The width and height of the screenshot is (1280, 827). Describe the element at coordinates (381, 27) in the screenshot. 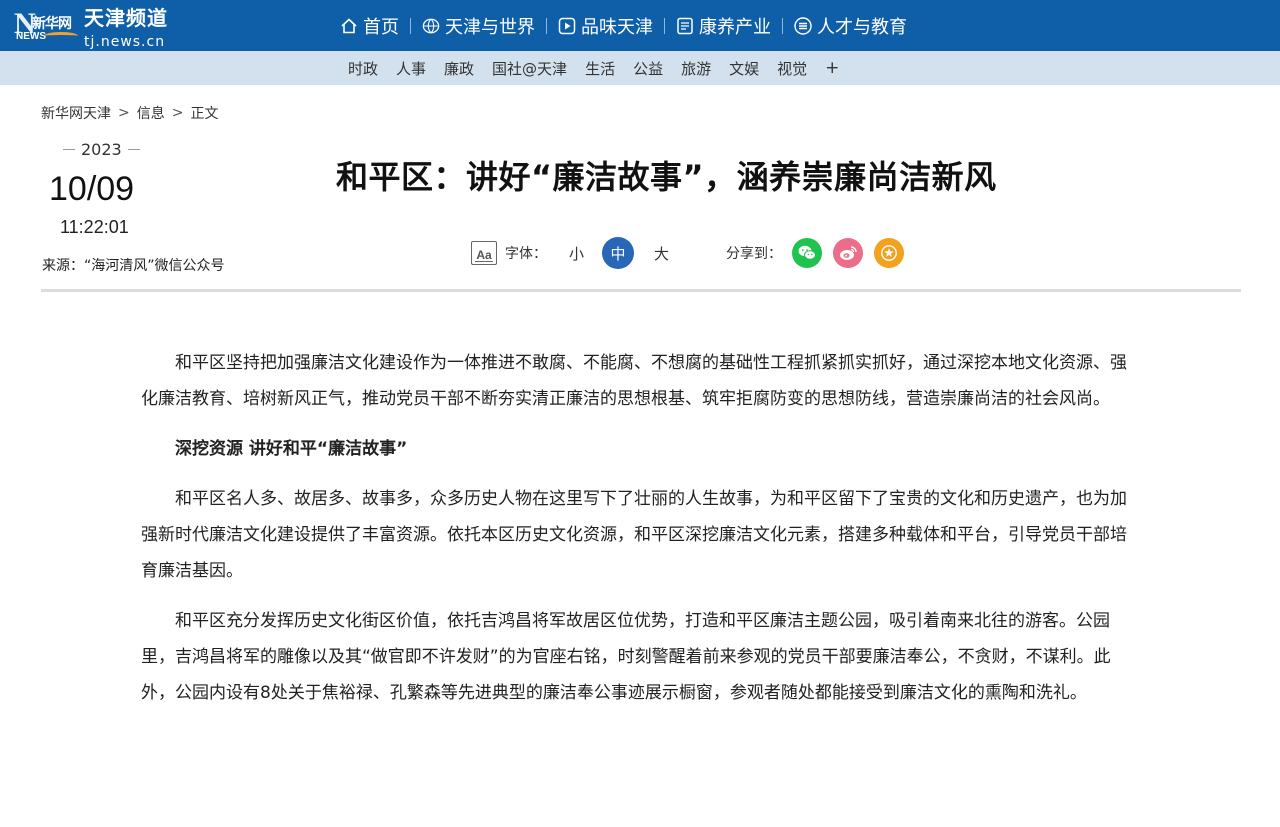

I see `nav-item-label: 首页` at that location.